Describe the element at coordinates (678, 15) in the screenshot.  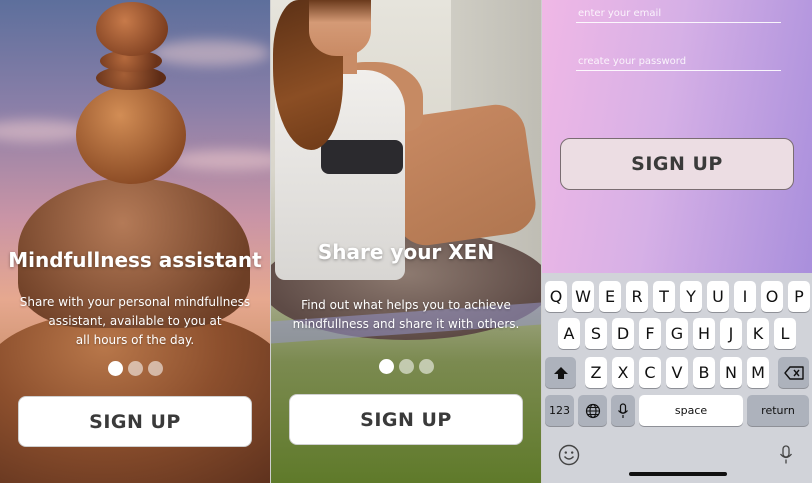
I see `email-field` at that location.